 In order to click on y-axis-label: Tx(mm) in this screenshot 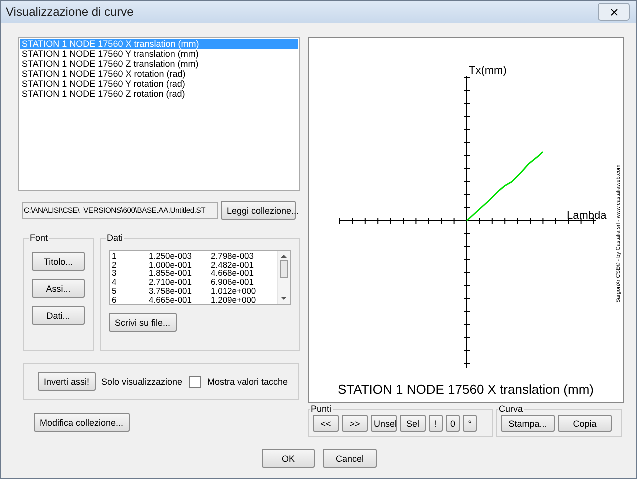, I will do `click(488, 71)`.